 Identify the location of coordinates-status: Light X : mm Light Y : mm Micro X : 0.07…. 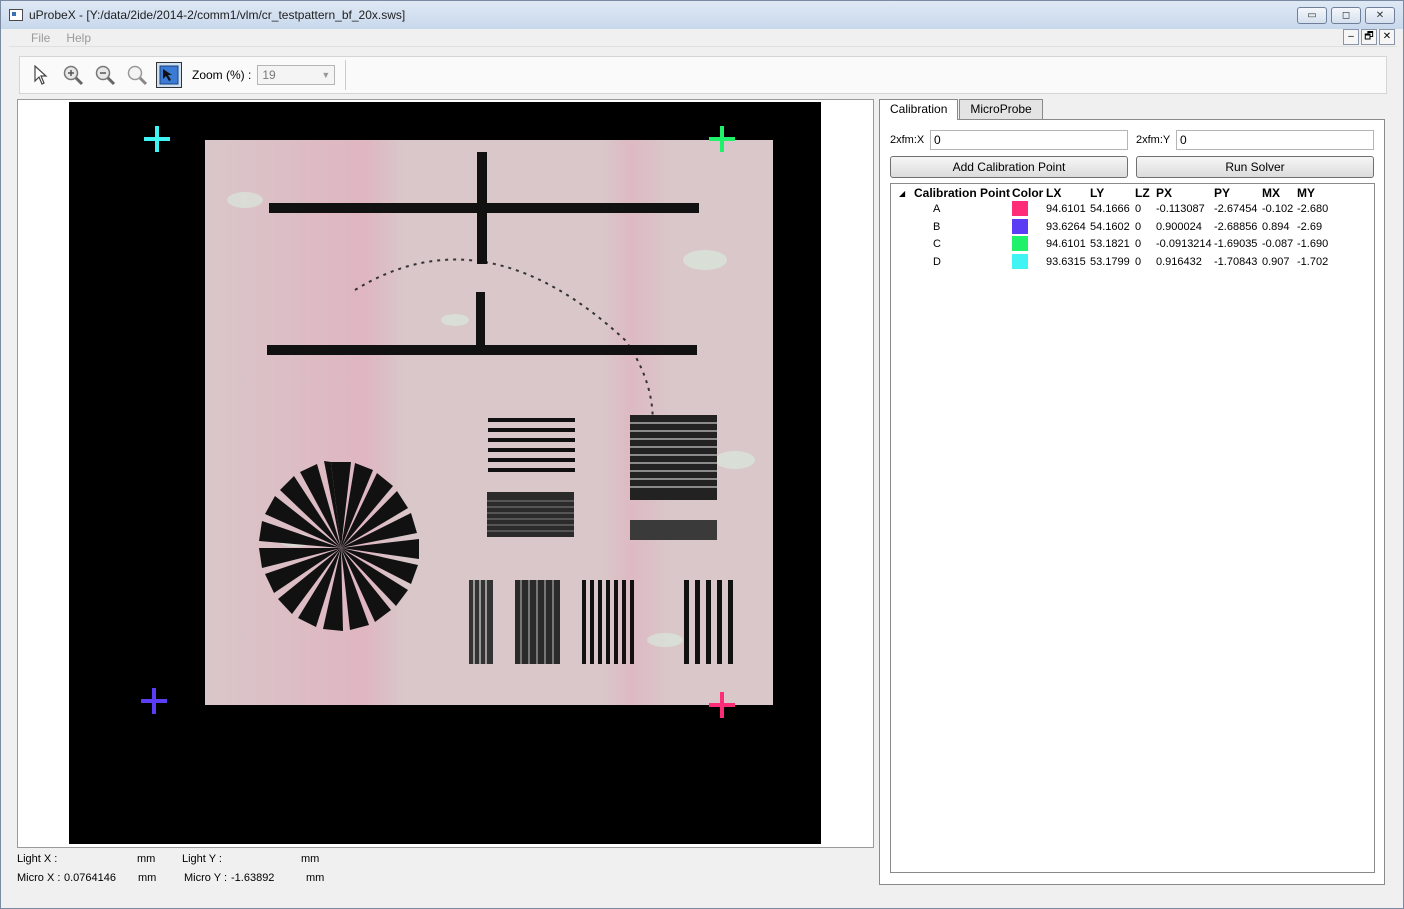
(187, 873).